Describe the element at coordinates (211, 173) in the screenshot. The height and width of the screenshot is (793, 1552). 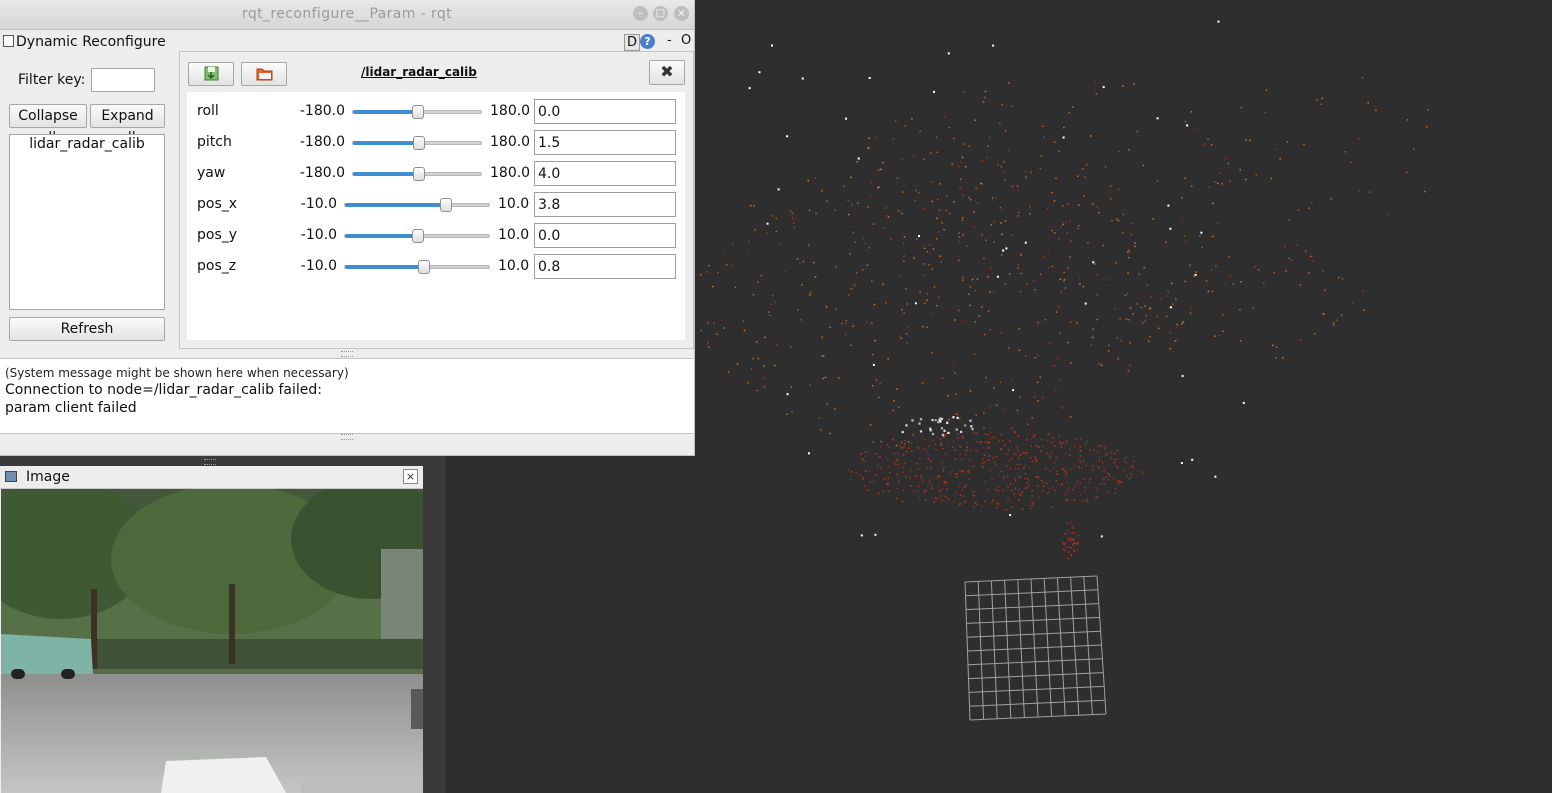
I see `param-name: yaw` at that location.